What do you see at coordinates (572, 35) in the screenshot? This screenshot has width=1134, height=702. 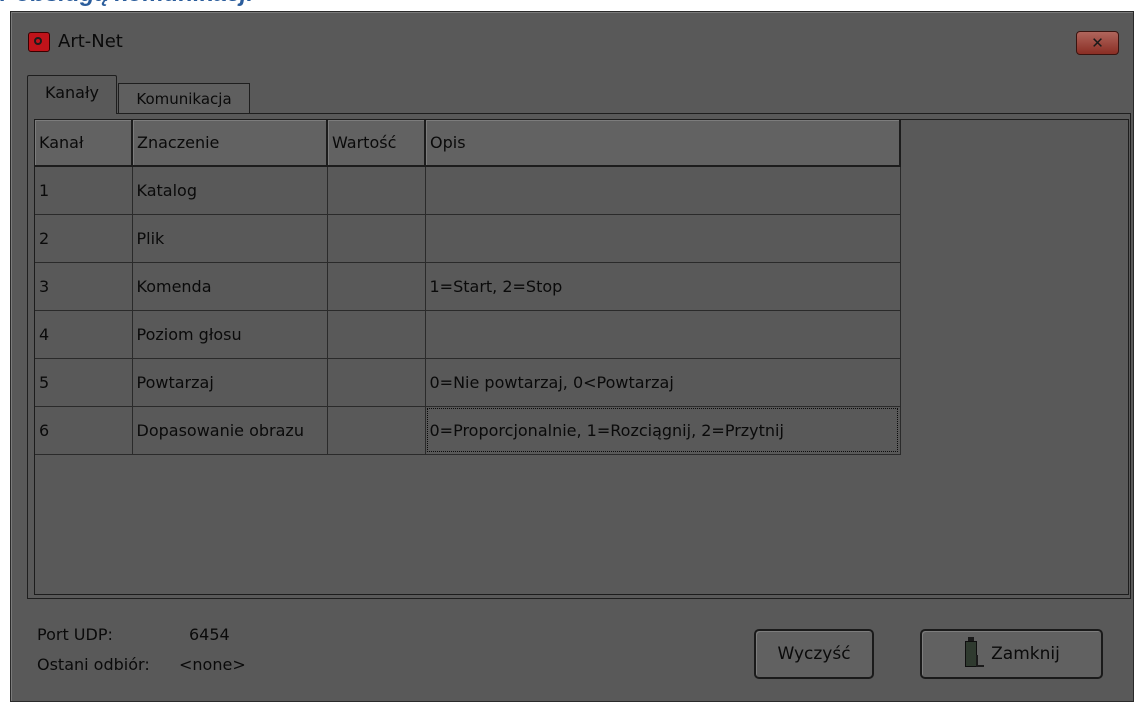 I see `title-bar: Art-Net ✕` at bounding box center [572, 35].